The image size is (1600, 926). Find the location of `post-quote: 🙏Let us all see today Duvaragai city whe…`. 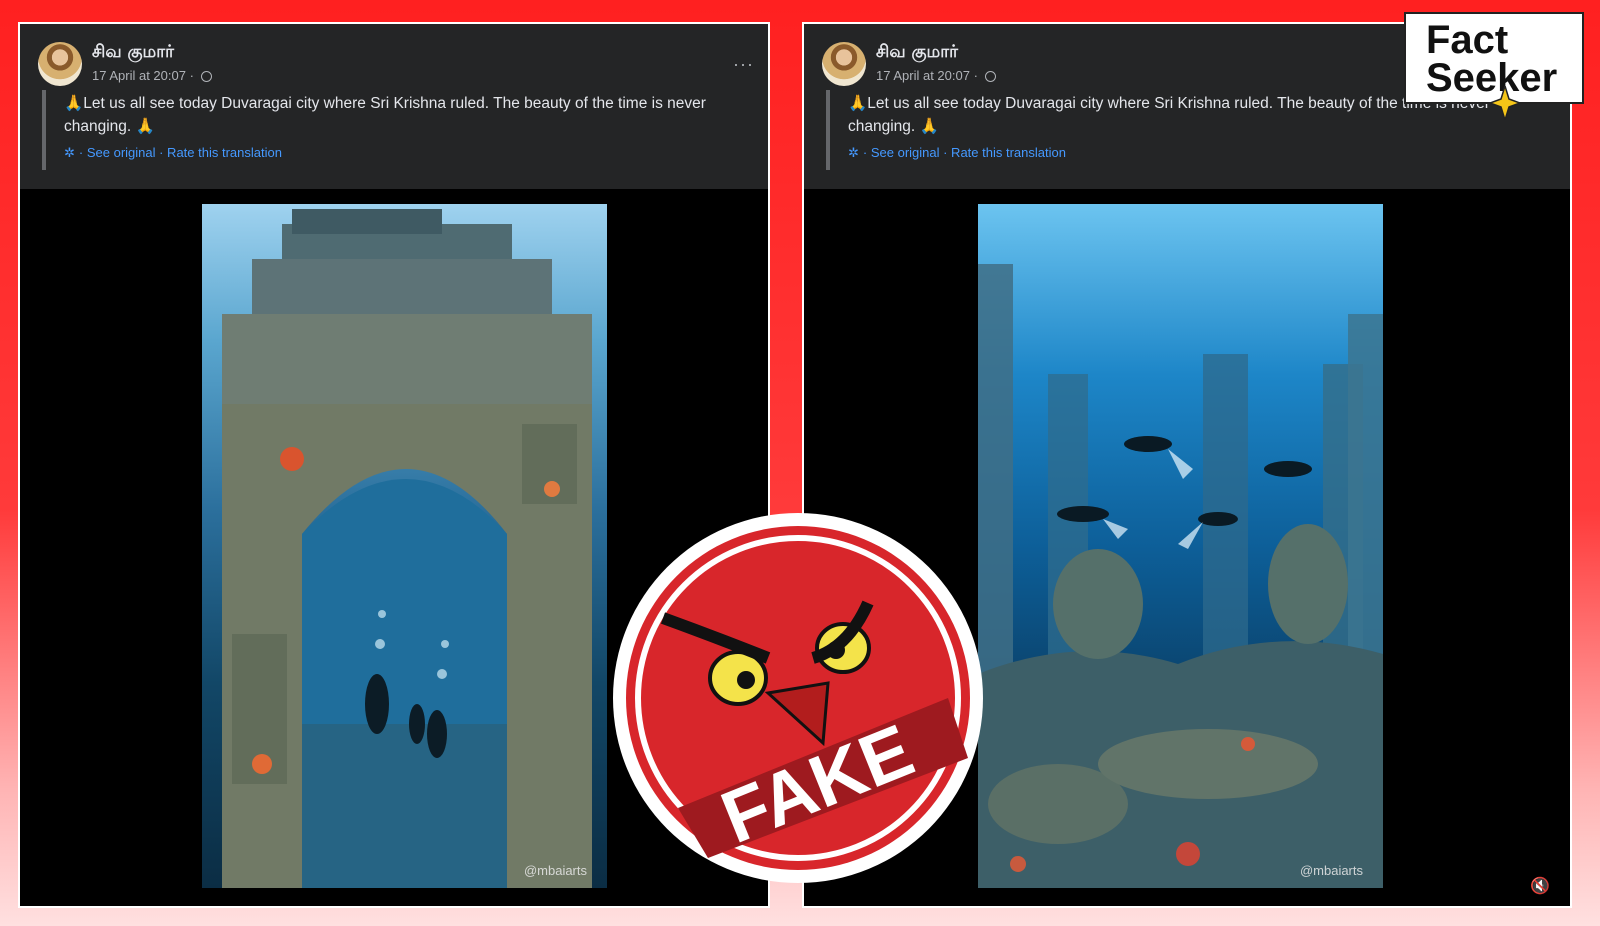

post-quote: 🙏Let us all see today Duvaragai city whe… is located at coordinates (385, 130).